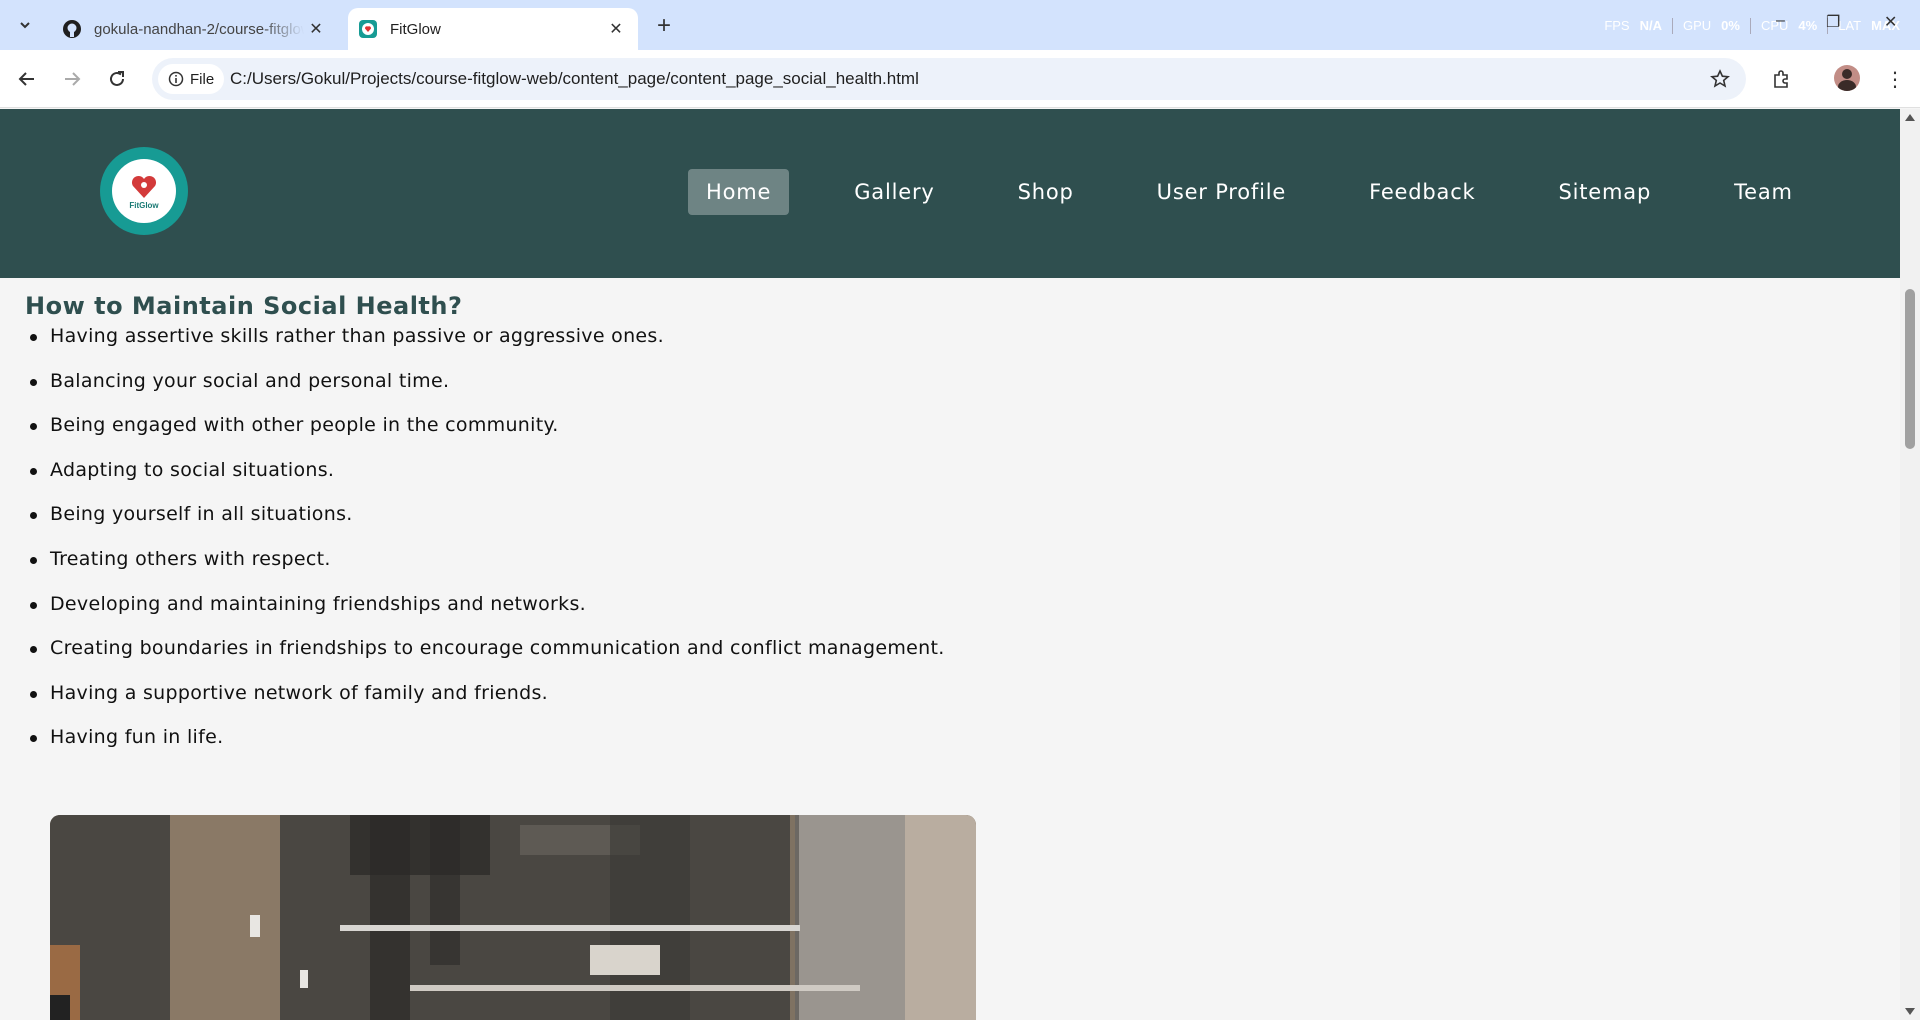 This screenshot has height=1020, width=1920. What do you see at coordinates (72, 79) in the screenshot?
I see `forward-icon` at bounding box center [72, 79].